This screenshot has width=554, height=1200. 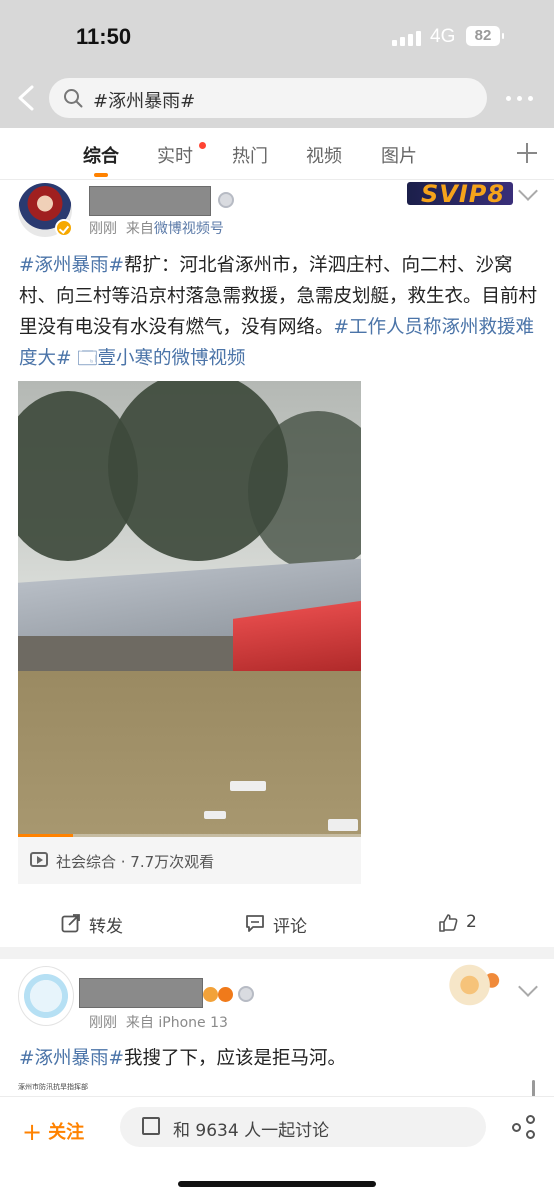 What do you see at coordinates (175, 155) in the screenshot?
I see `tab-realtime: 实时` at bounding box center [175, 155].